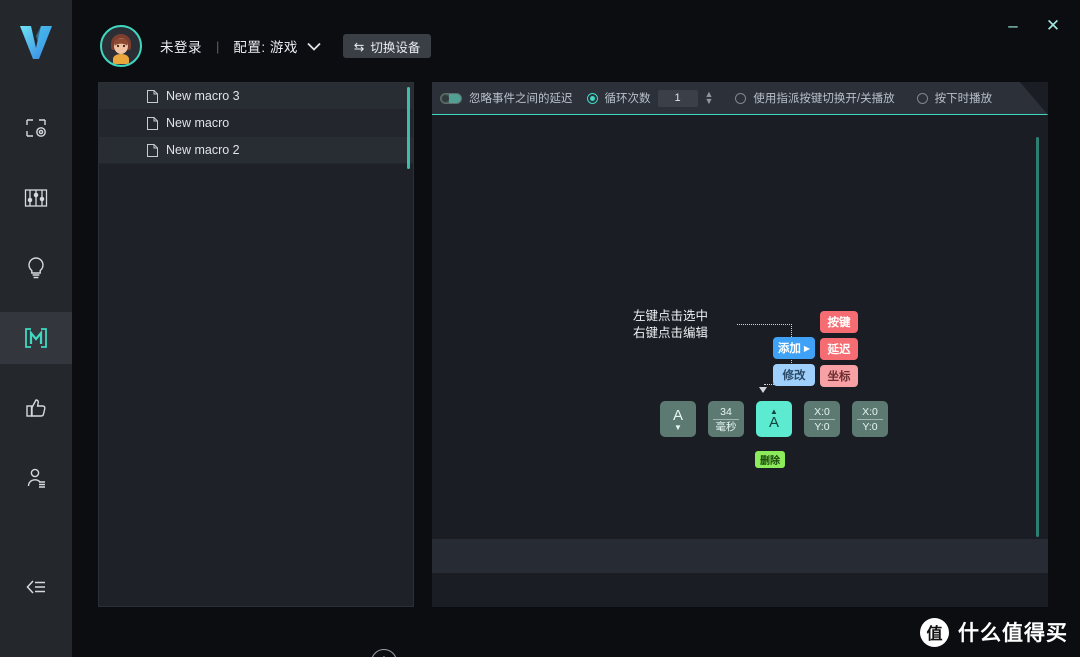 This screenshot has height=657, width=1080. I want to click on avatar, so click(121, 46).